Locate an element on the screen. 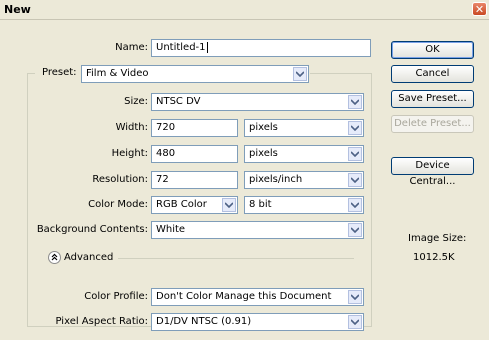 The image size is (489, 343). color-mode-select: RGB Color is located at coordinates (194, 205).